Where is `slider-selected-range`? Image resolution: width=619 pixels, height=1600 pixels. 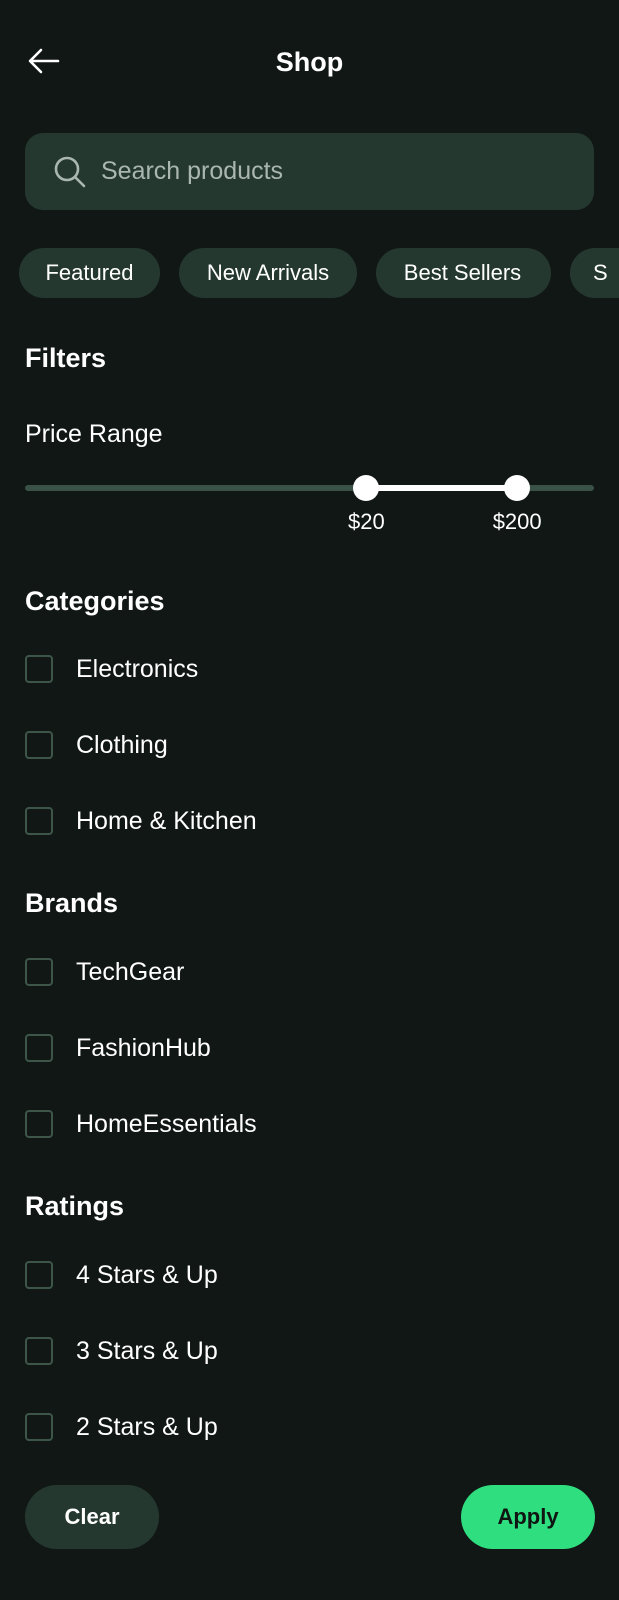
slider-selected-range is located at coordinates (442, 488).